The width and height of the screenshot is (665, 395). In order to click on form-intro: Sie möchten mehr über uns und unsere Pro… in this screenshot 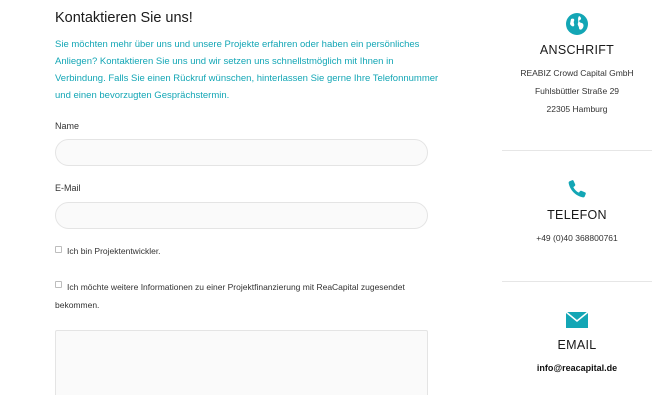, I will do `click(247, 70)`.